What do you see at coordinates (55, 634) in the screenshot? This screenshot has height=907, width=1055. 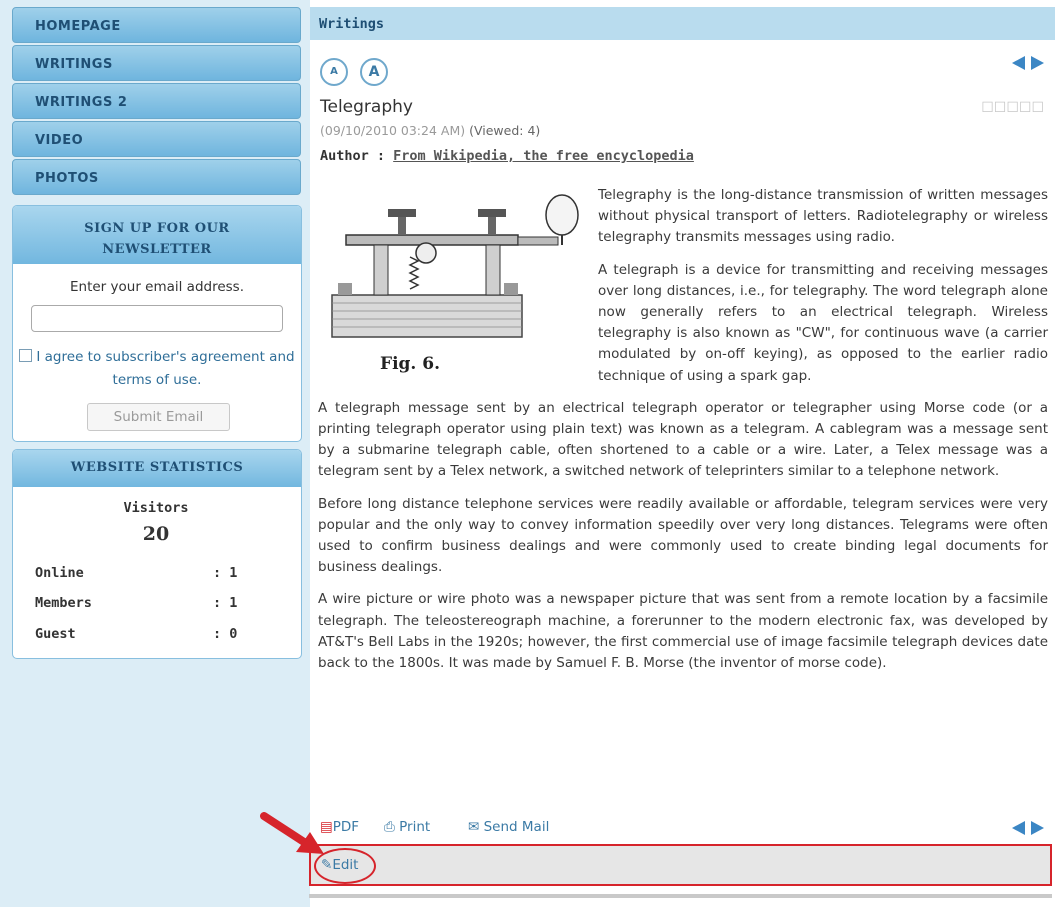 I see `stat-label-guest: Guest` at bounding box center [55, 634].